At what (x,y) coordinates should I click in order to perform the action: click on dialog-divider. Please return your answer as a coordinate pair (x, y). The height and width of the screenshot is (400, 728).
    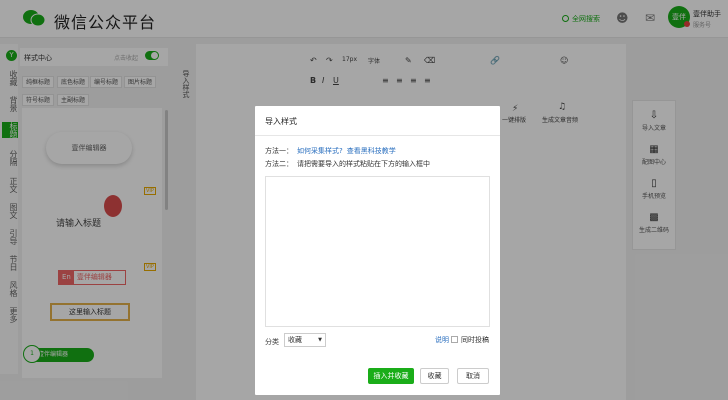
    Looking at the image, I should click on (377, 135).